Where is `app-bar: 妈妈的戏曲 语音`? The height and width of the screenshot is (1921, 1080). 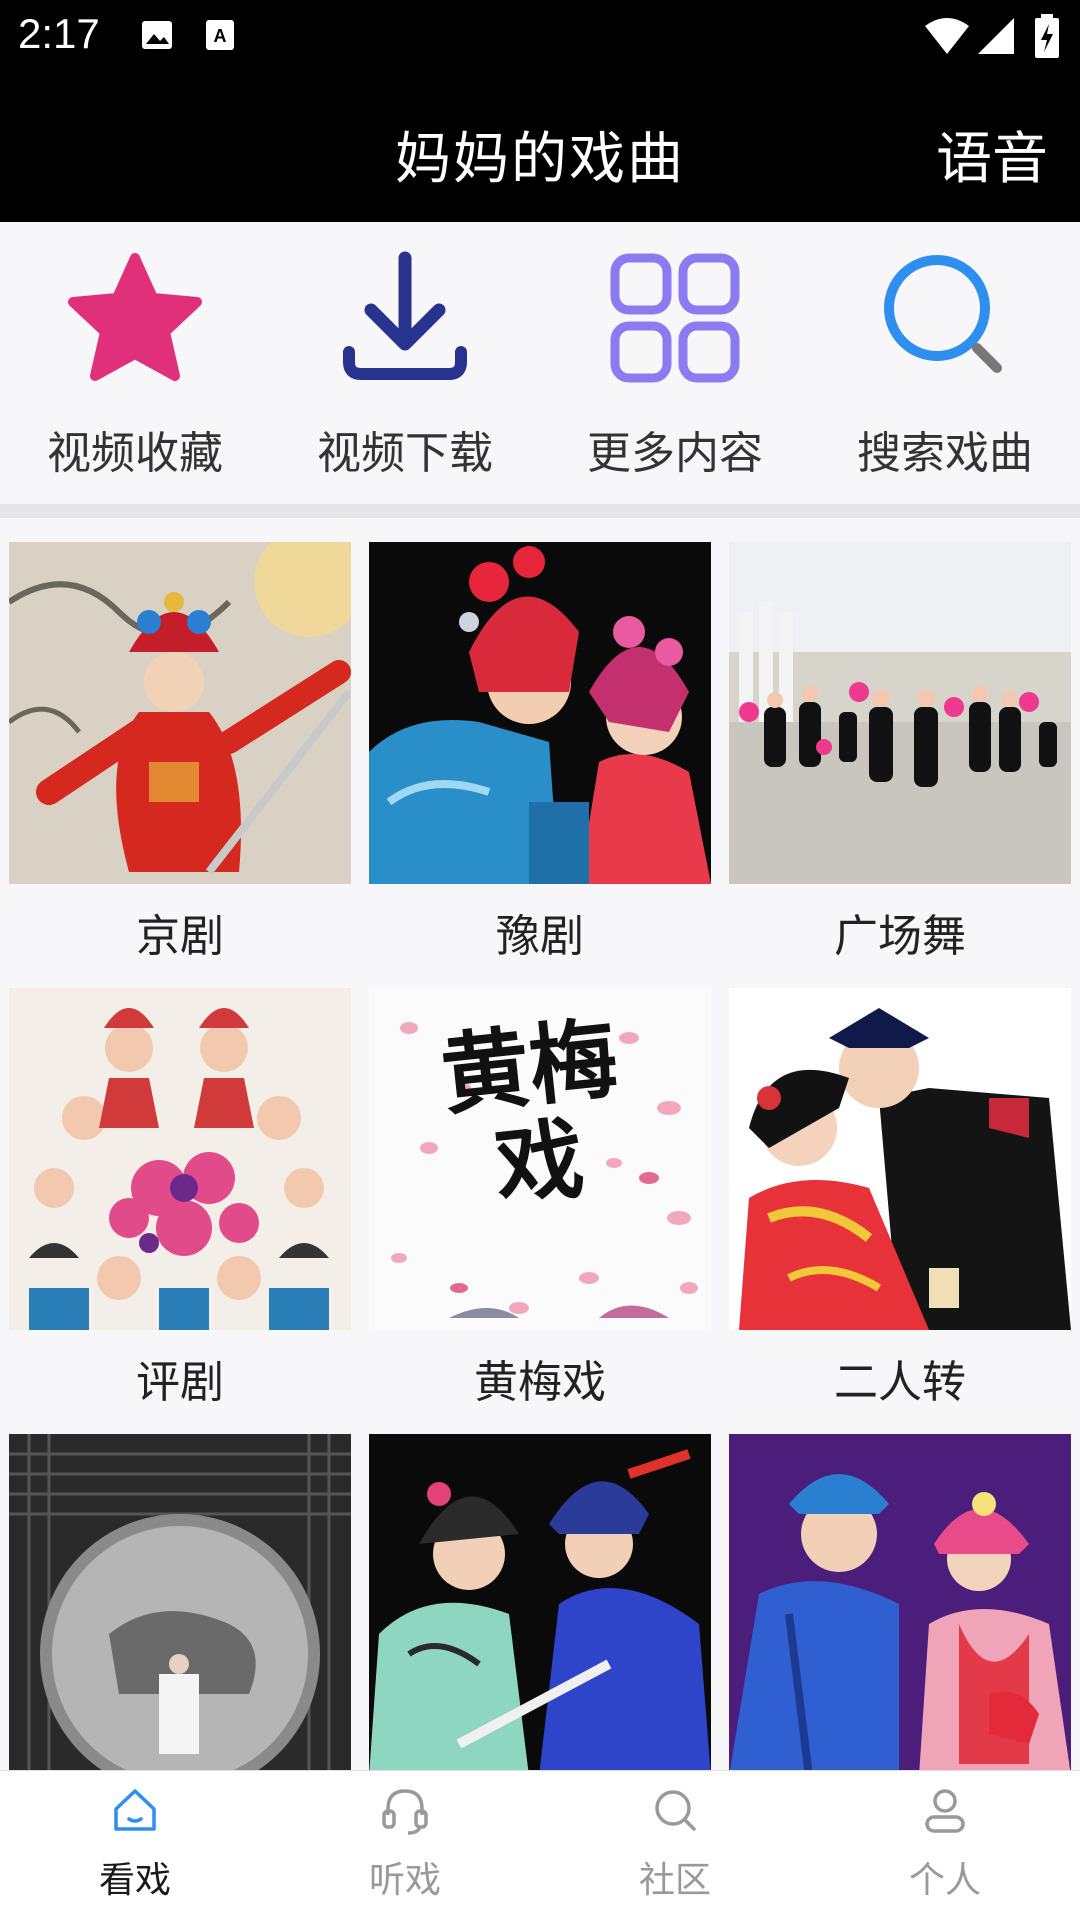
app-bar: 妈妈的戏曲 语音 is located at coordinates (540, 147).